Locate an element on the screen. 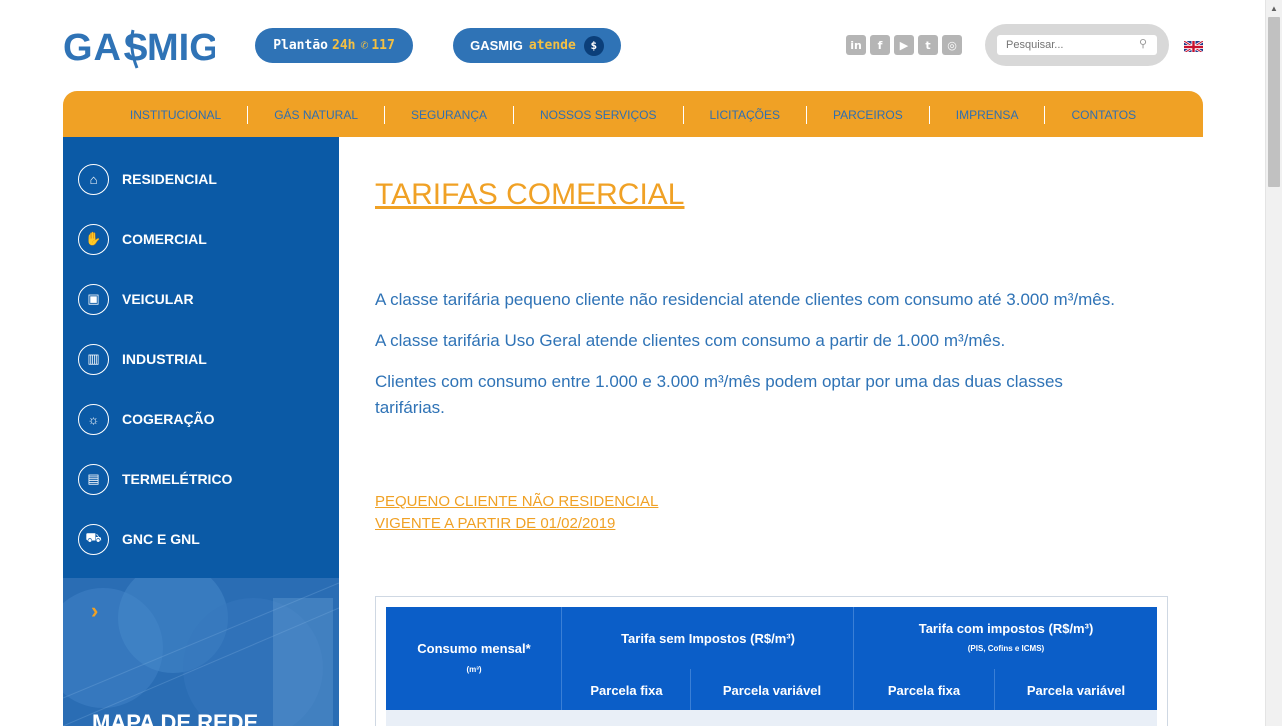 The width and height of the screenshot is (1282, 726). instagram-icon: ◎ is located at coordinates (952, 45).